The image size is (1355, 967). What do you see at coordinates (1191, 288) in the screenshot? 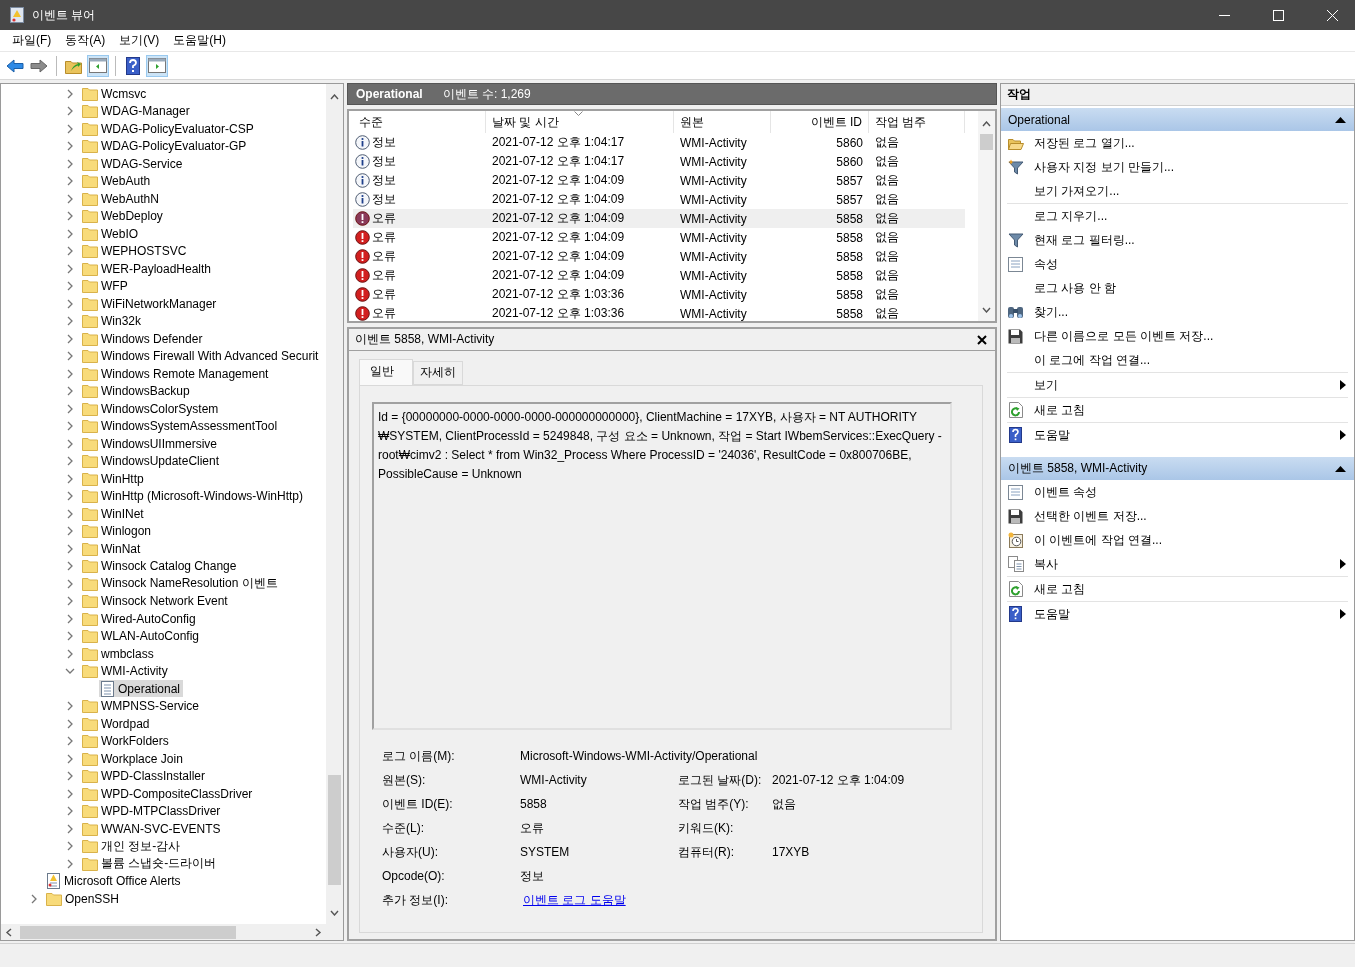
I see `action-item: 로그 사용 안 함` at bounding box center [1191, 288].